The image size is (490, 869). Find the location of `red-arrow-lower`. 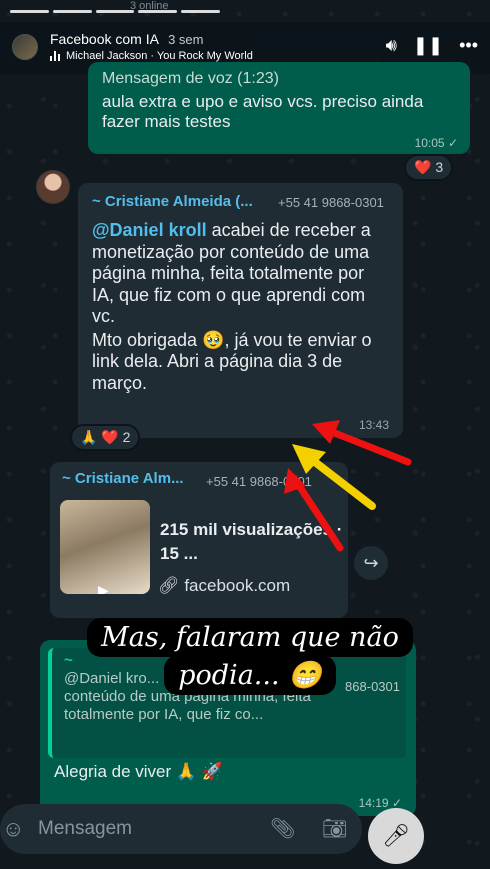

red-arrow-lower is located at coordinates (314, 510).